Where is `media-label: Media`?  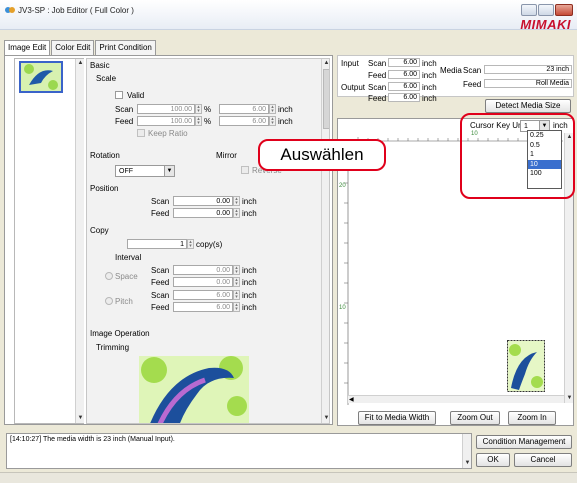
media-label: Media is located at coordinates (451, 70).